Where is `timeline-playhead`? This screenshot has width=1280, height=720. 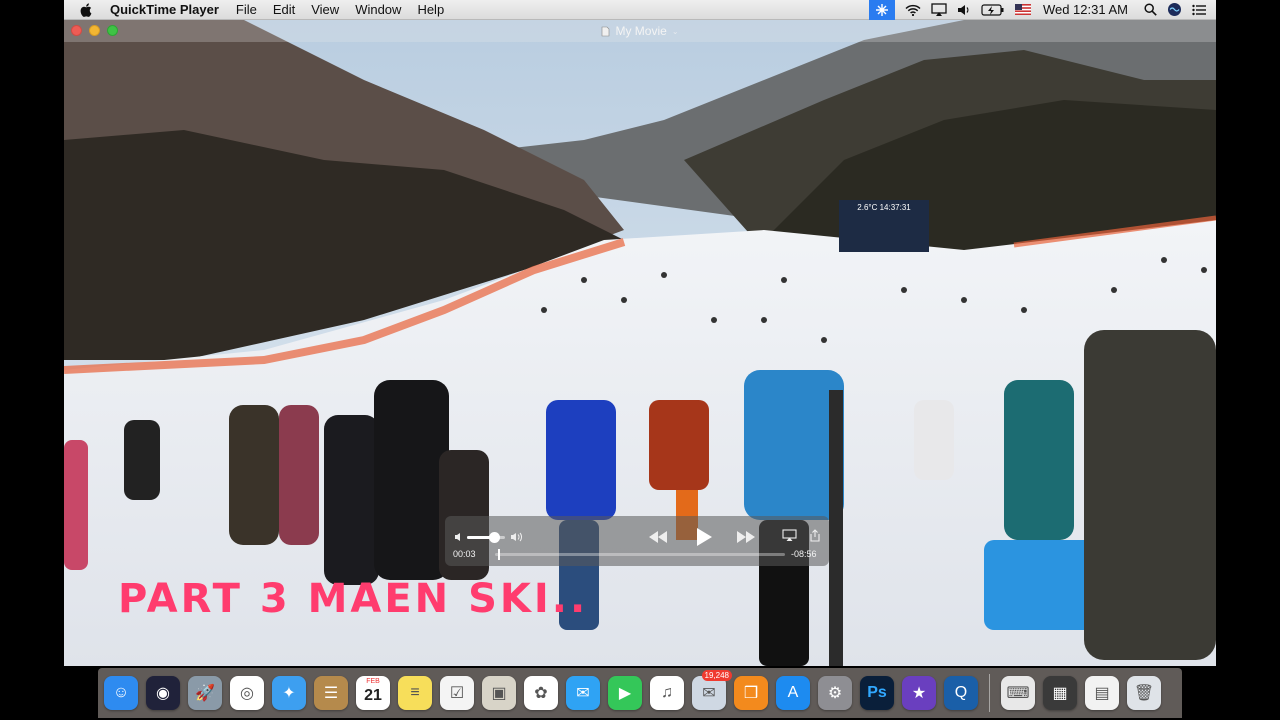
timeline-playhead is located at coordinates (498, 554).